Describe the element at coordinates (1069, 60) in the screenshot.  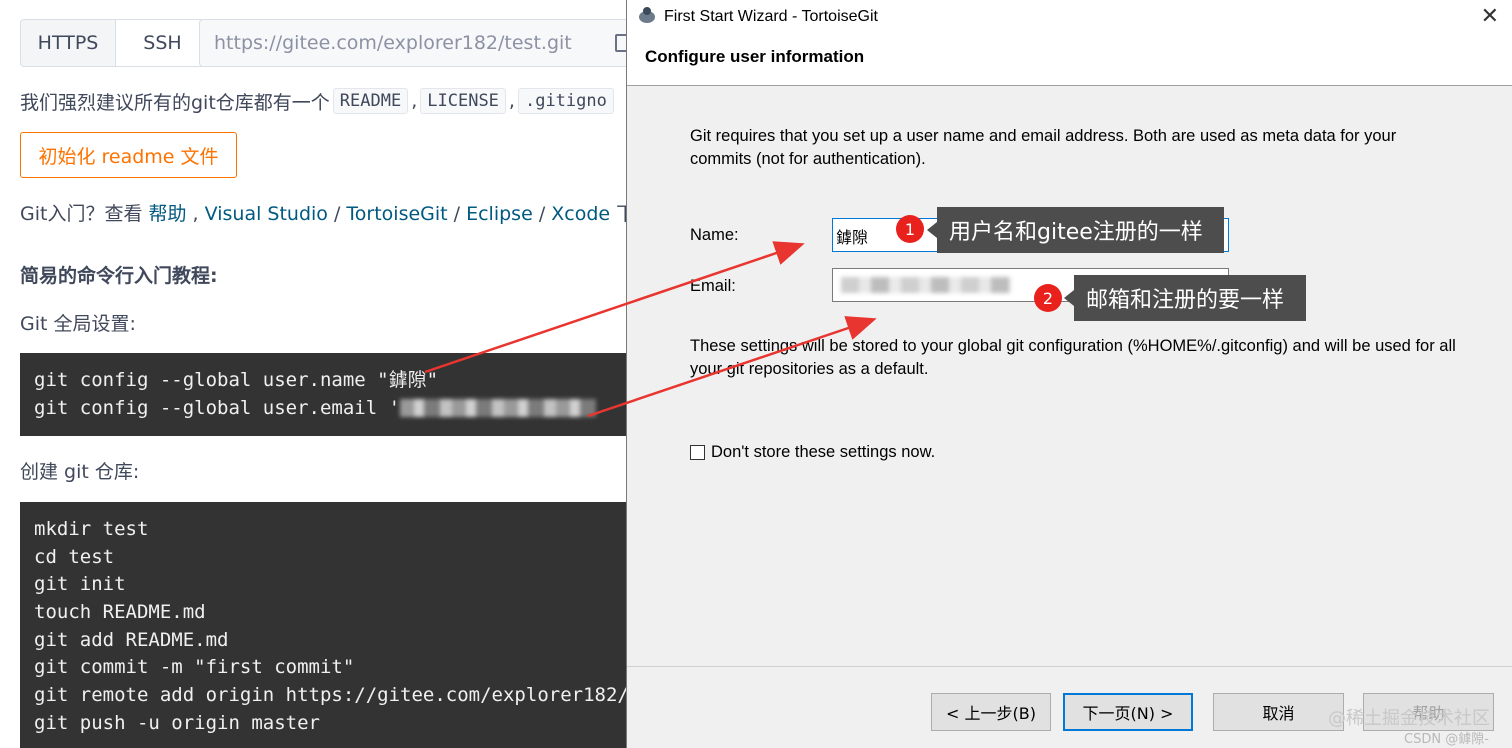
I see `wizard-header: Configure user information` at that location.